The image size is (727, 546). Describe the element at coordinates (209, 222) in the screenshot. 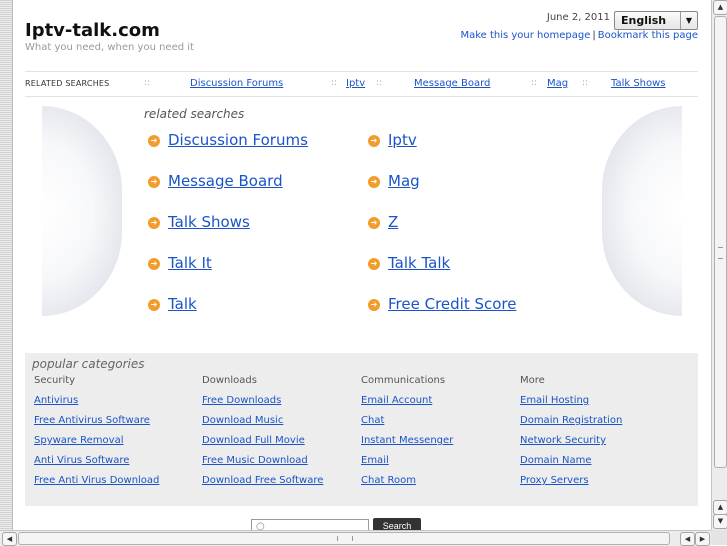

I see `related-link-talk-shows: Talk Shows` at that location.